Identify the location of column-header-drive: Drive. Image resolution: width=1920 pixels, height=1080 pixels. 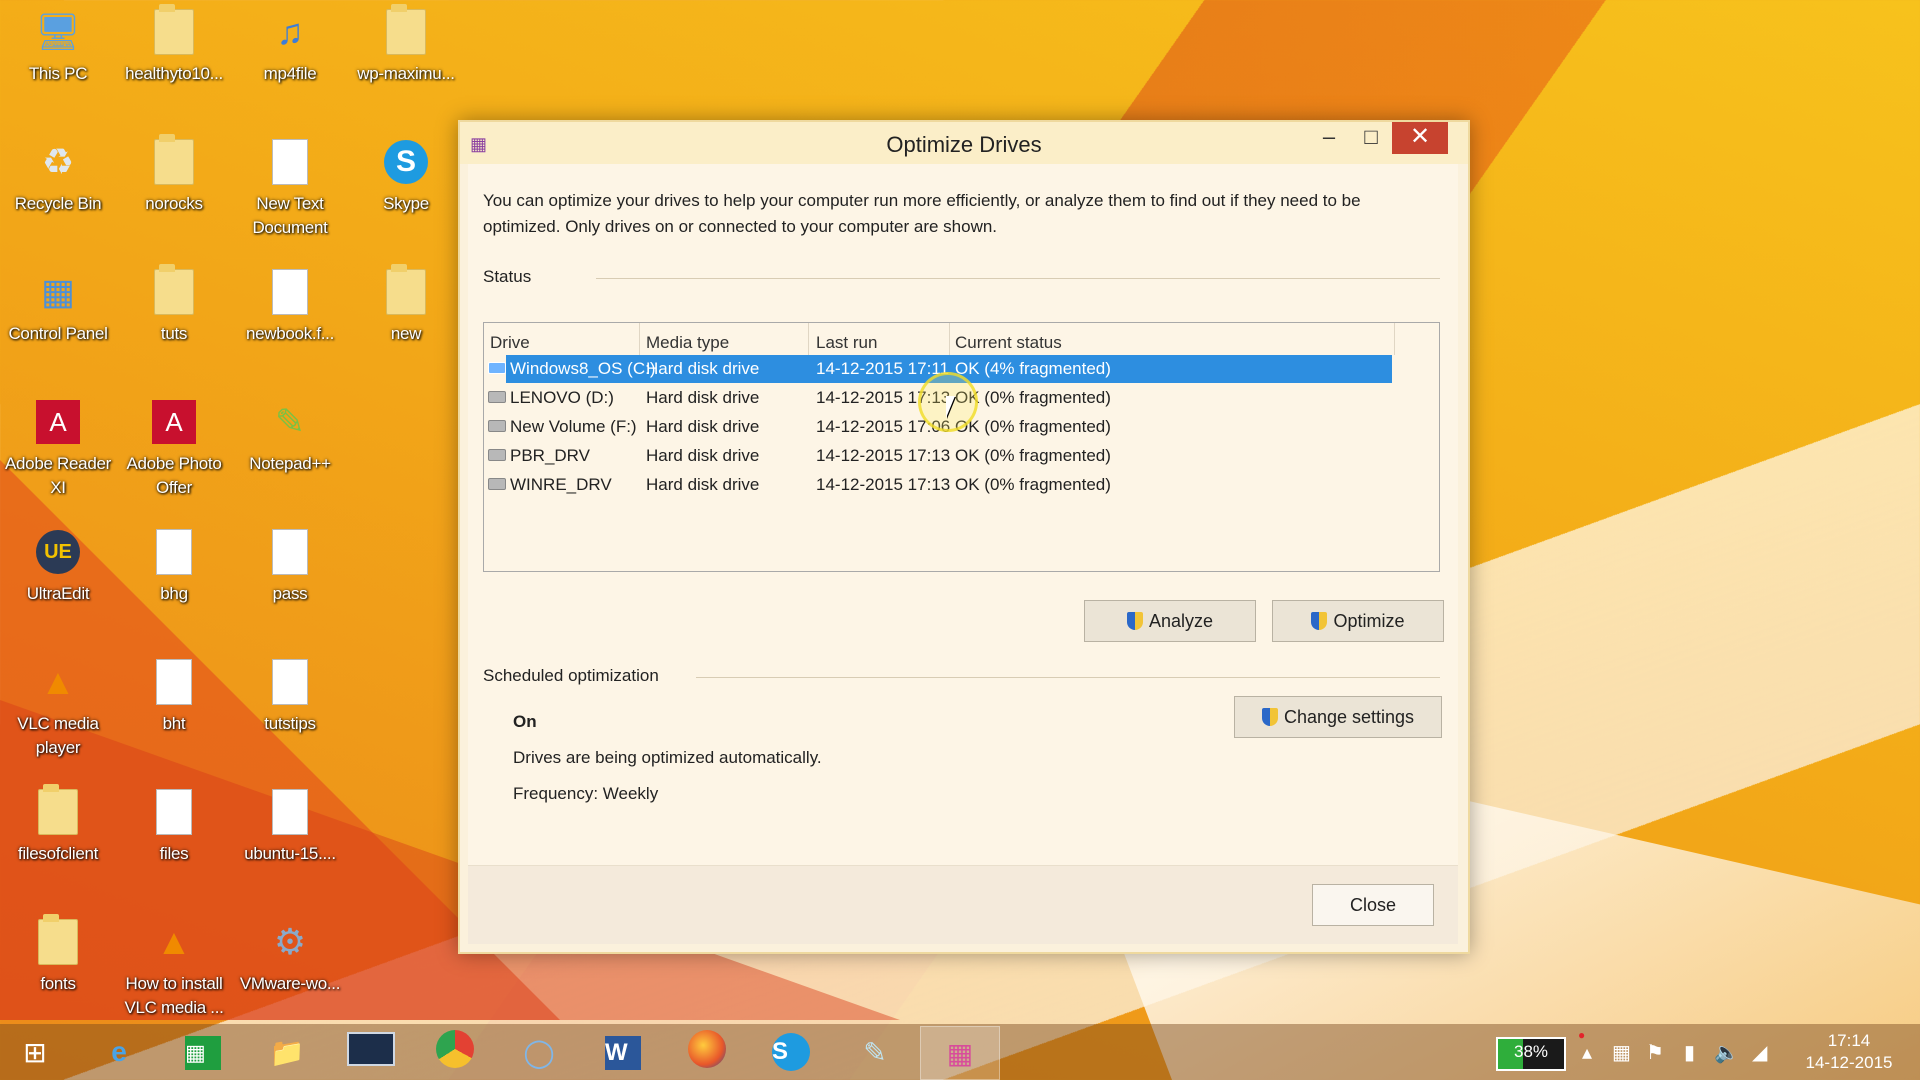
(510, 343).